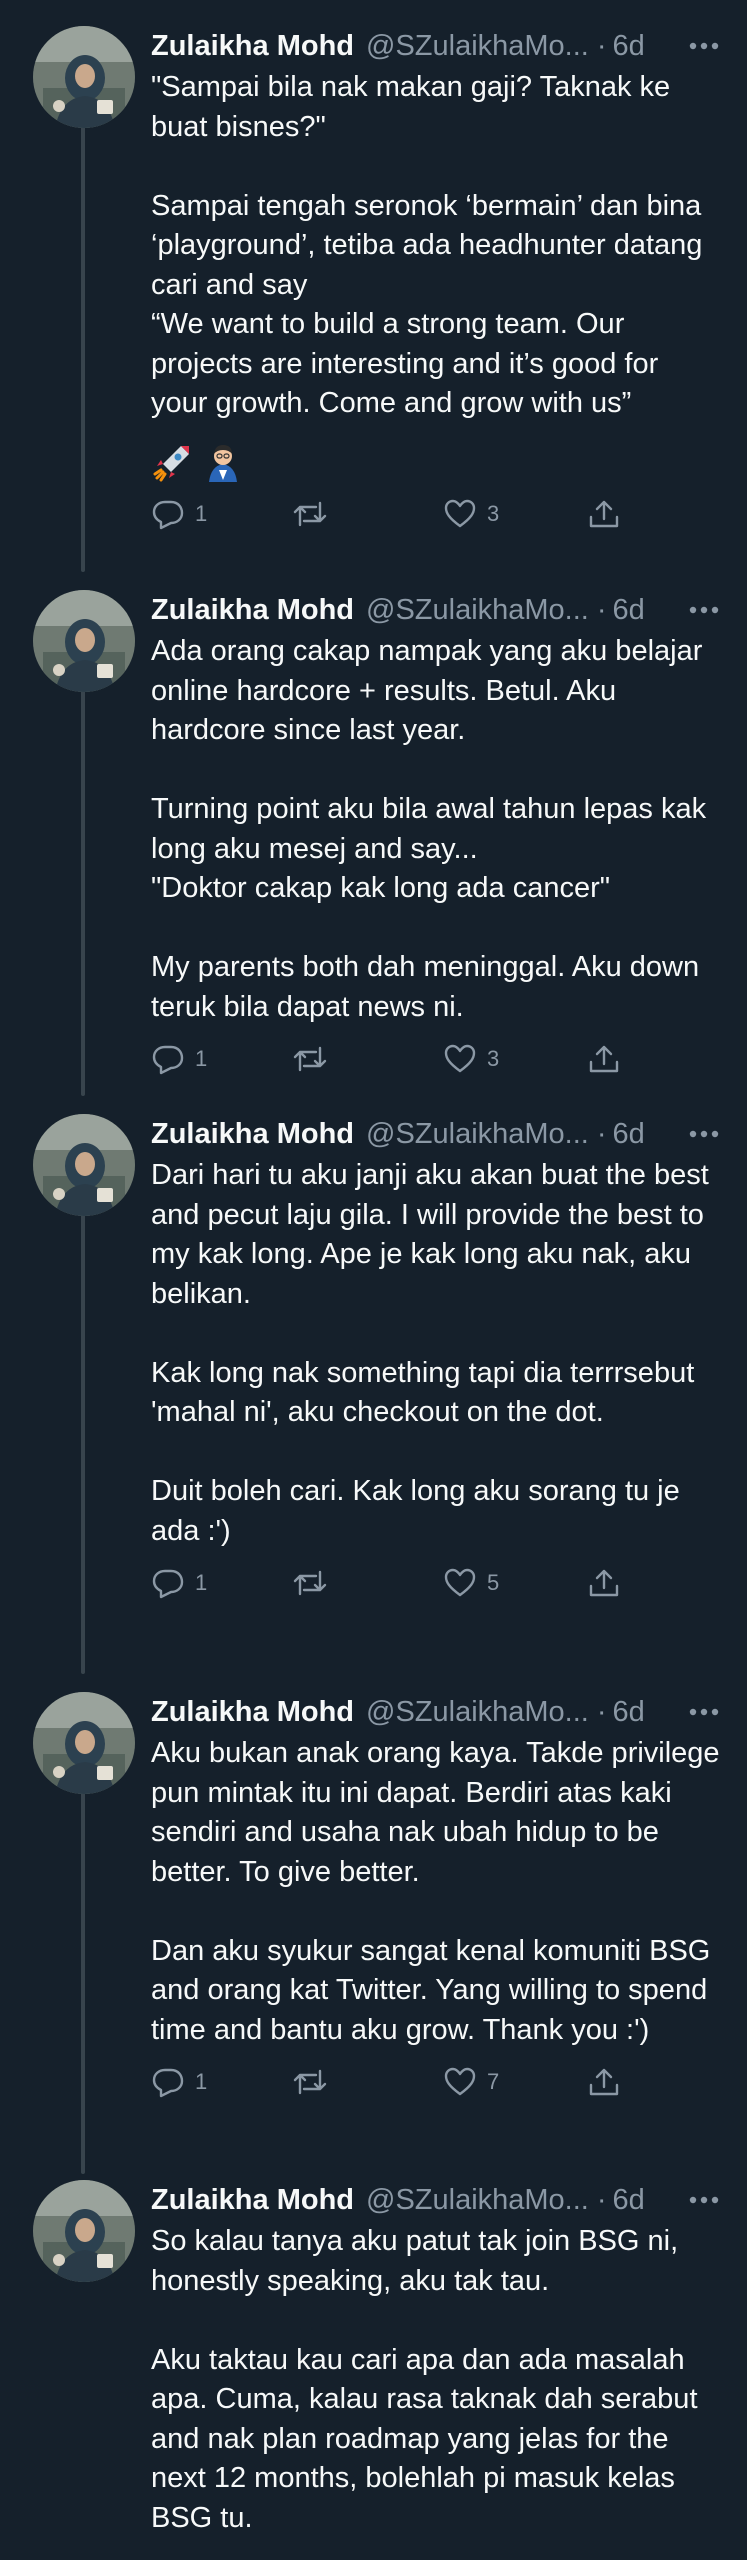 The height and width of the screenshot is (2560, 747). I want to click on action-bar: 1 7, so click(436, 2082).